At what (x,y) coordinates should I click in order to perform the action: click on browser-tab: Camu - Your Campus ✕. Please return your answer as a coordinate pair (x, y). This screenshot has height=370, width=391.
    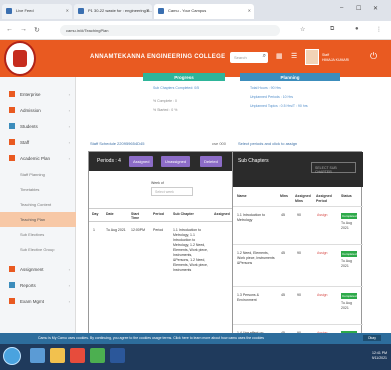
    Looking at the image, I should click on (204, 11).